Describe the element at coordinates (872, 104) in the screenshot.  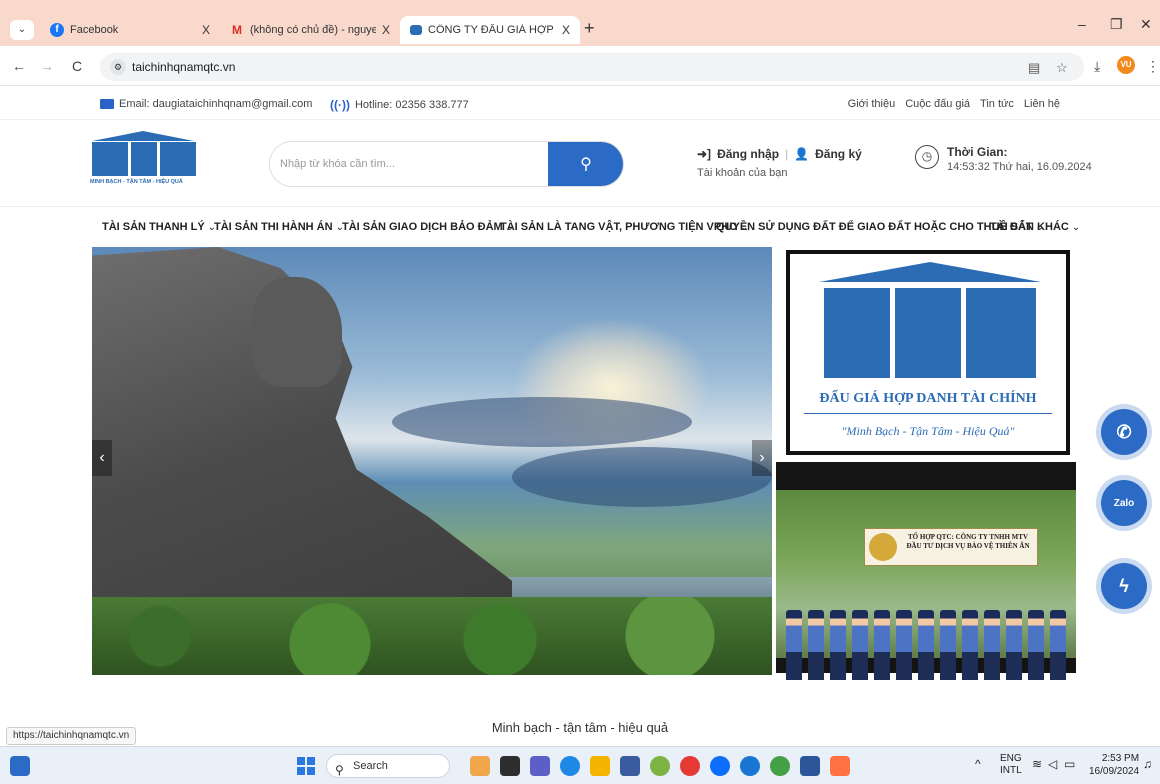
I see `link-gioi-thieu: Giới thiệu` at that location.